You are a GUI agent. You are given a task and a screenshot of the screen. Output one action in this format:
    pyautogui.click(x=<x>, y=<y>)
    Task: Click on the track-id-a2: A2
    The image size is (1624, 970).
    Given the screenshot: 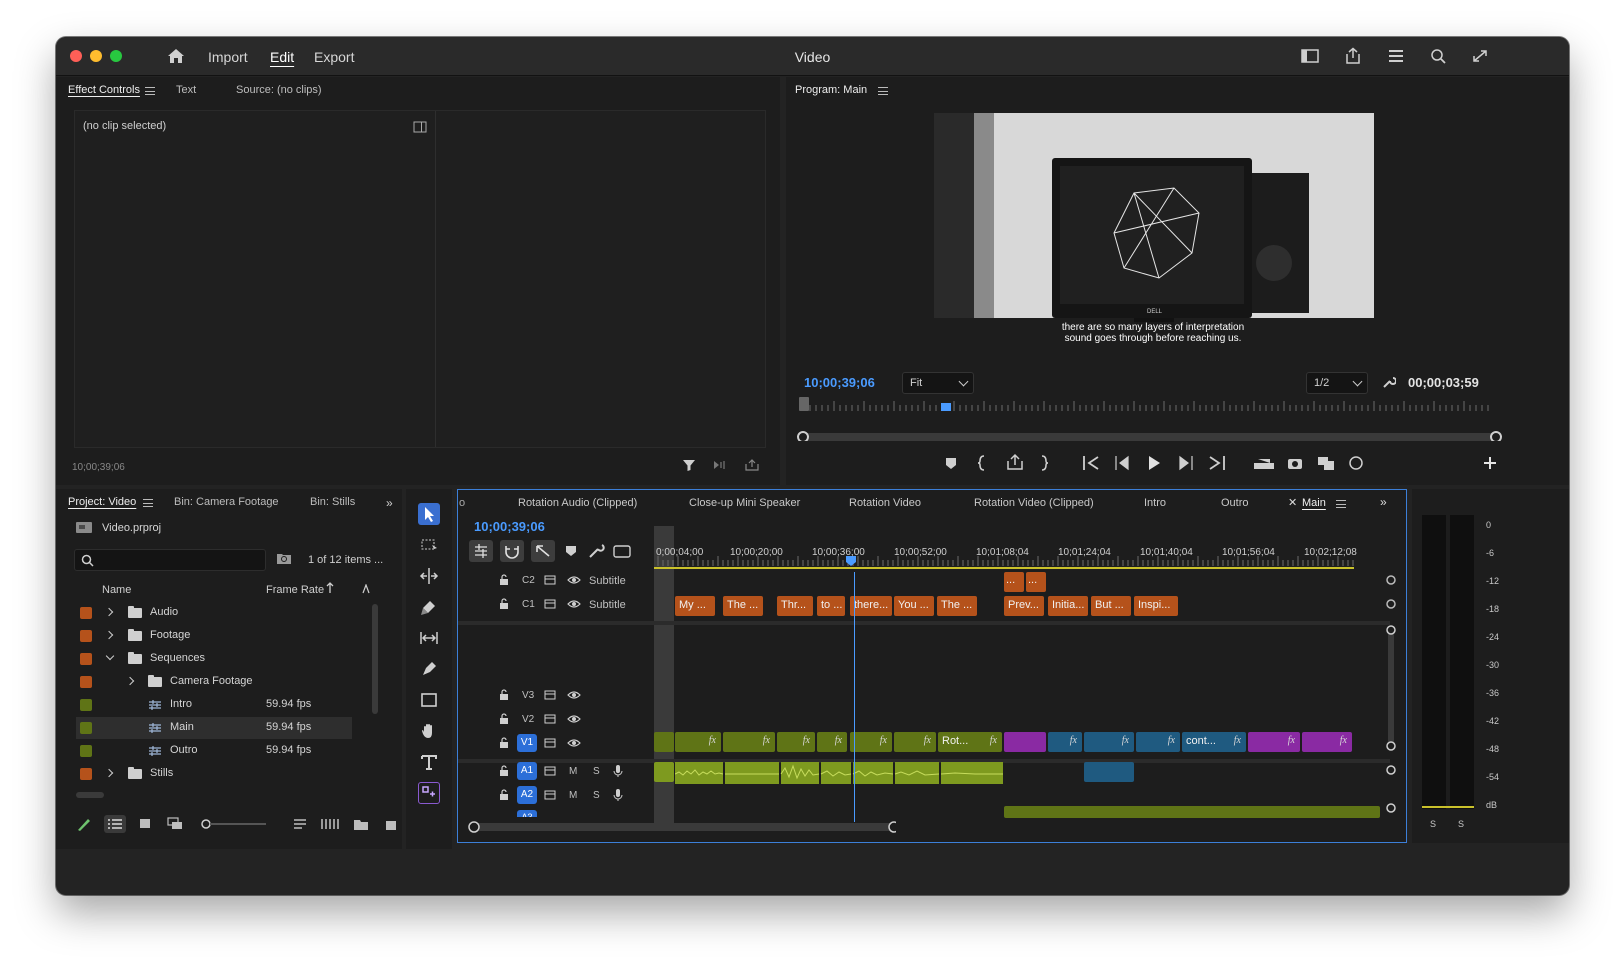 What is the action you would take?
    pyautogui.click(x=527, y=795)
    